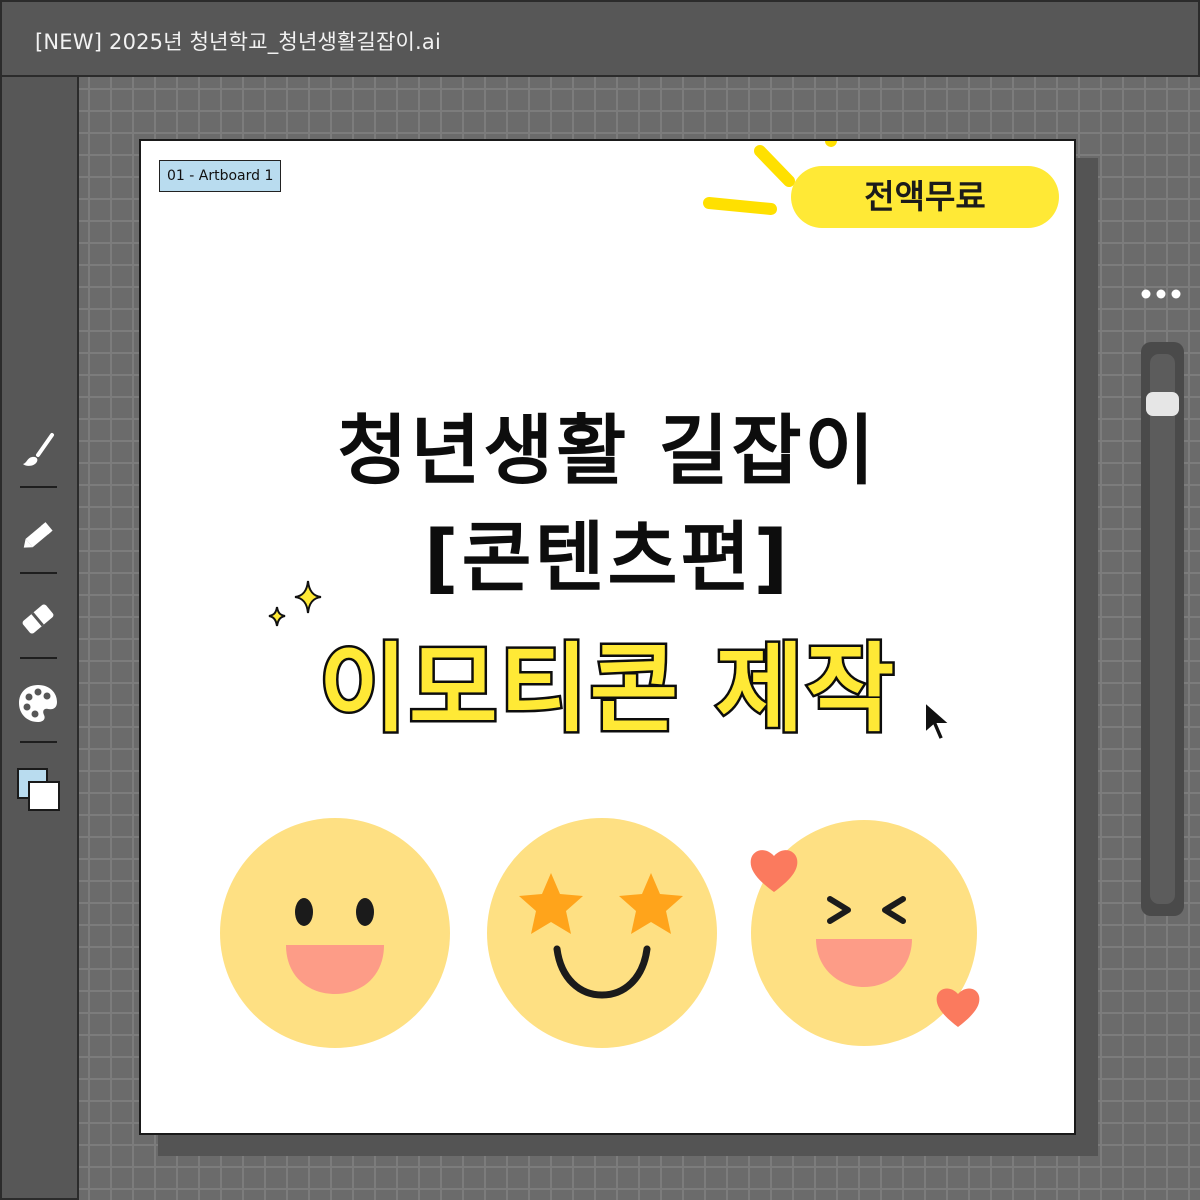  Describe the element at coordinates (865, 933) in the screenshot. I see `laughing-face-with-hearts-icon` at that location.